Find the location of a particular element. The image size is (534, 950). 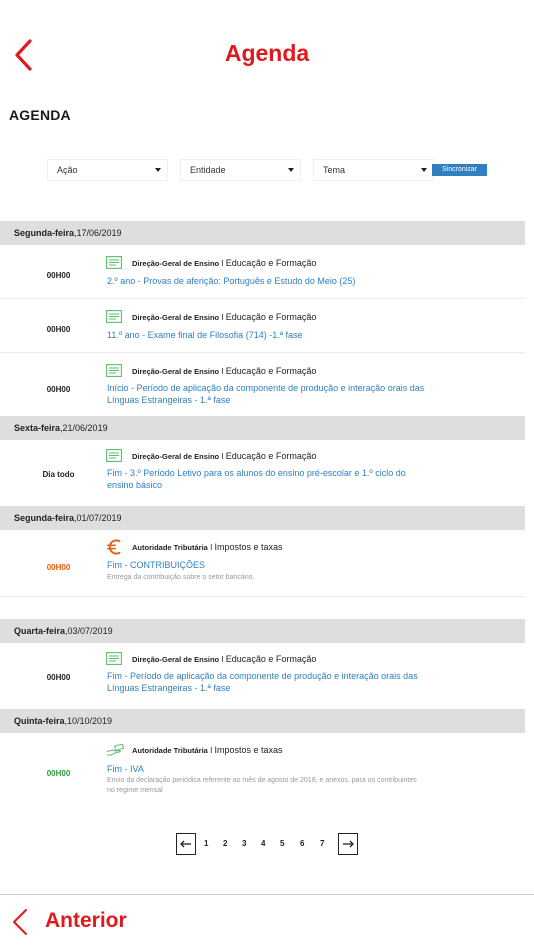

pagination-next-button is located at coordinates (348, 844).